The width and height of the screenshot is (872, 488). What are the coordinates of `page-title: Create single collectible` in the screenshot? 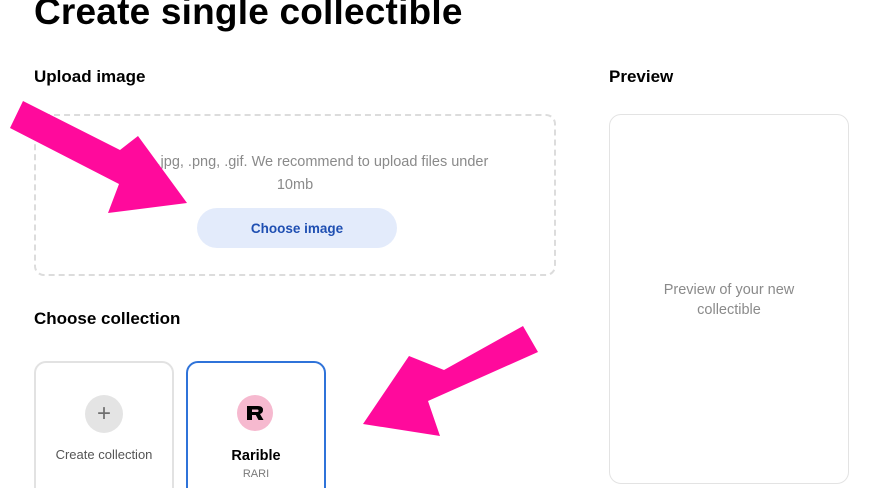 It's located at (248, 16).